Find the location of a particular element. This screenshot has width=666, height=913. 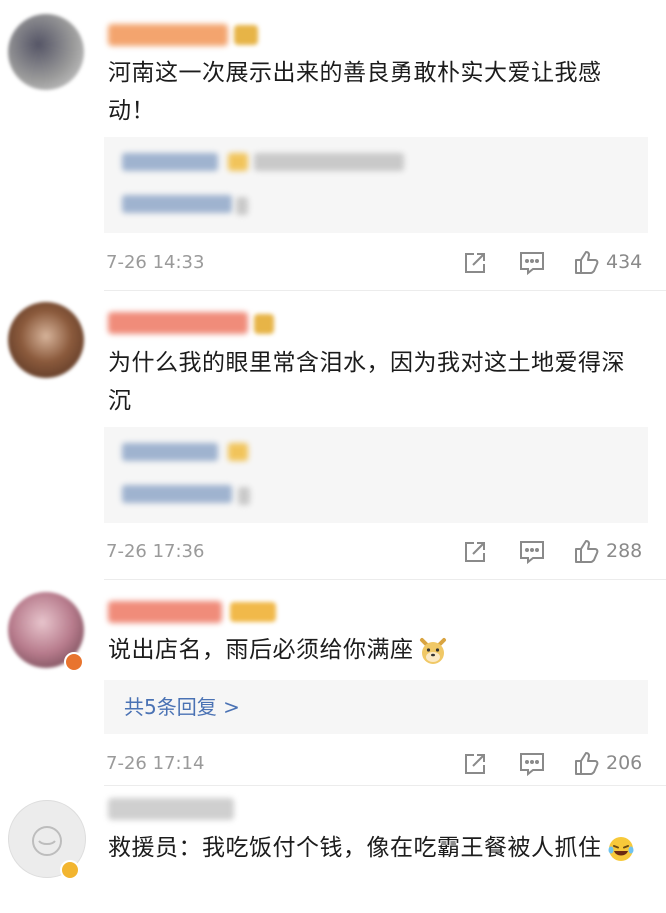

comment-text: 说出店名，雨后必须给你满座 is located at coordinates (376, 650).